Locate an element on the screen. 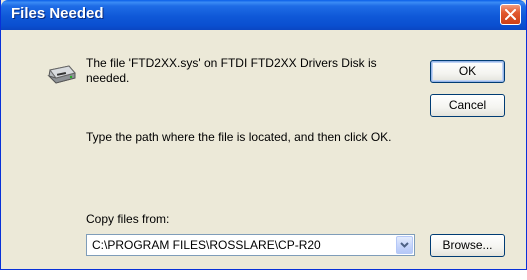 This screenshot has width=527, height=280. copy-files-from-combobox: C:\PROGRAM FILES\ROSSLARE\CP-R20 is located at coordinates (250, 245).